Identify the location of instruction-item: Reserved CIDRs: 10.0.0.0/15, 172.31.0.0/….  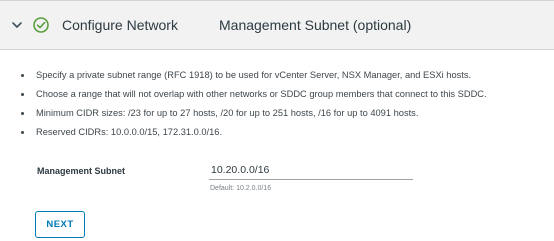
(285, 132).